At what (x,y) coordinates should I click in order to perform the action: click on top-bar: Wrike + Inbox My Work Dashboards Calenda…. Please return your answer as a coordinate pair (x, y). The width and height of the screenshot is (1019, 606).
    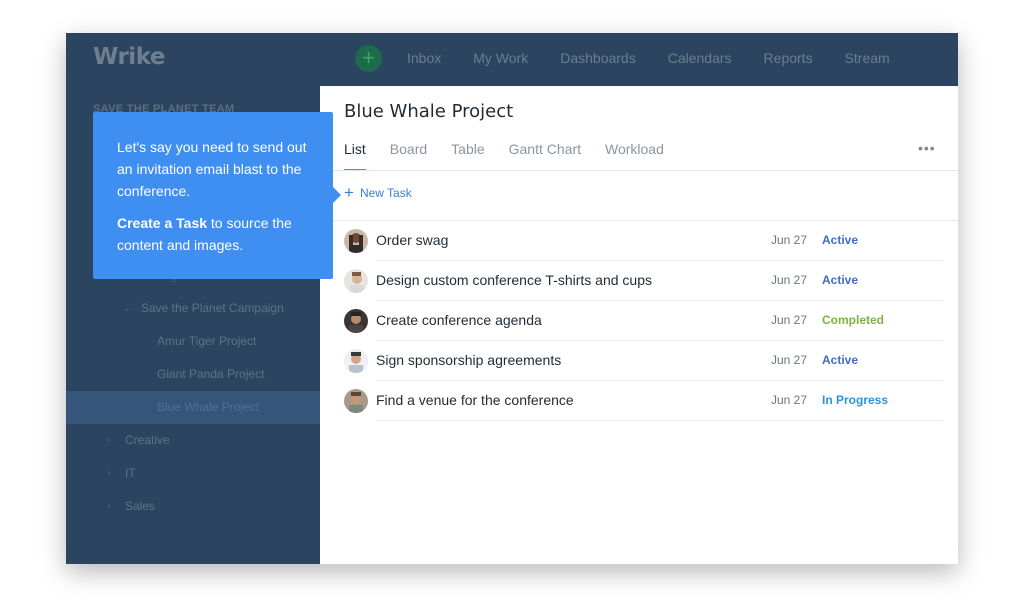
    Looking at the image, I should click on (512, 59).